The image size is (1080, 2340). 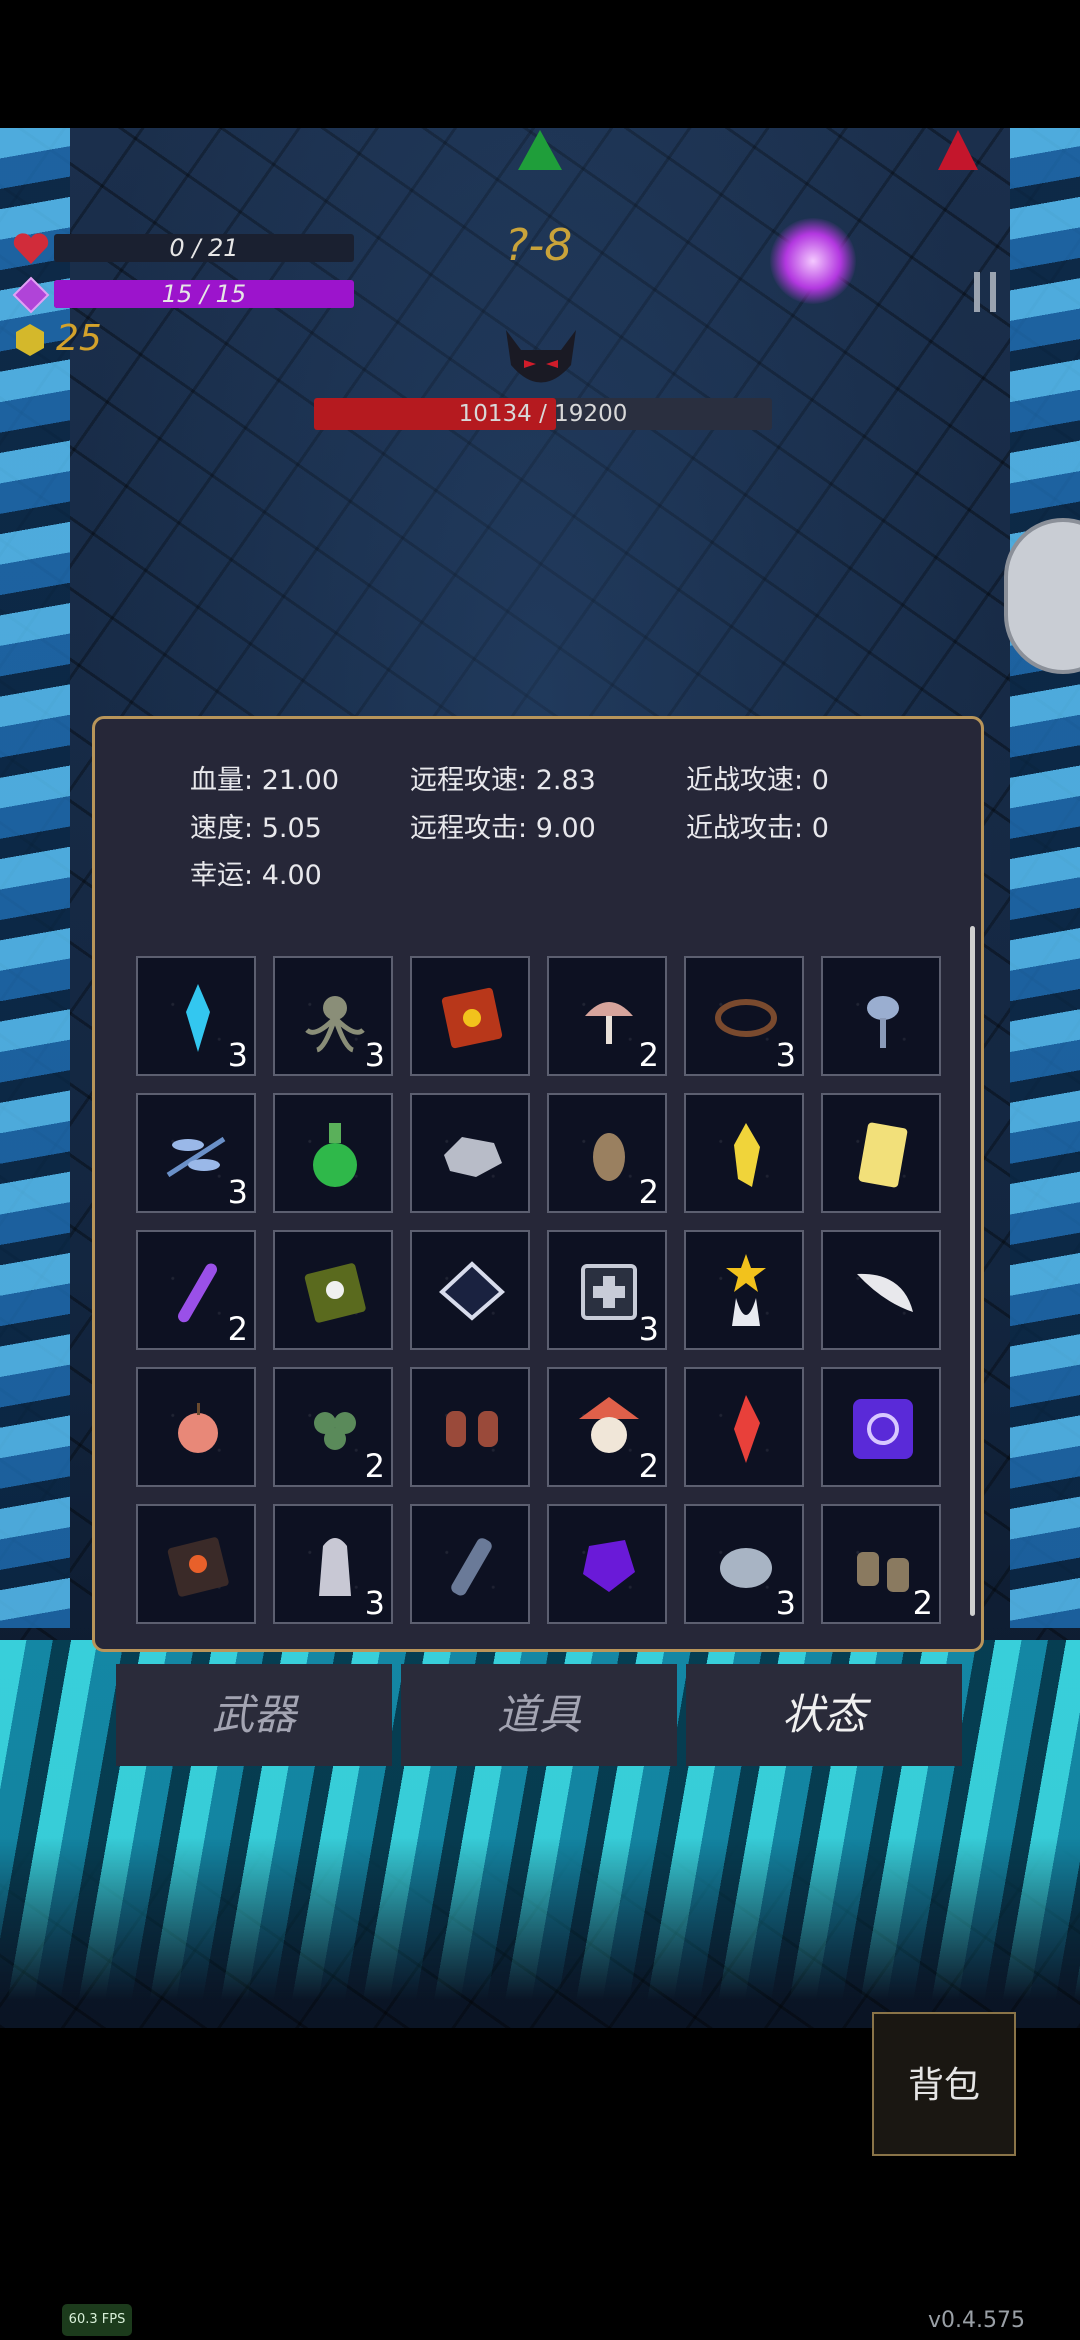 What do you see at coordinates (609, 1023) in the screenshot?
I see `mushroom-icon` at bounding box center [609, 1023].